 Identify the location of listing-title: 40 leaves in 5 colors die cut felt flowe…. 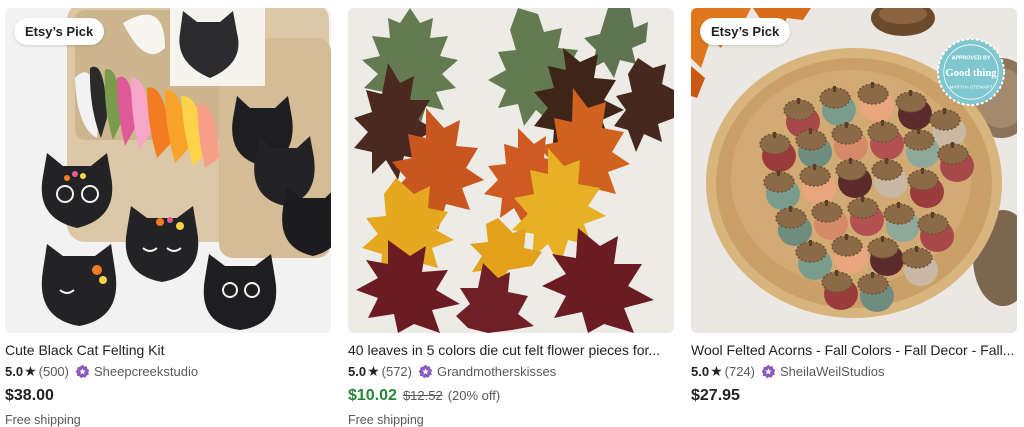
(511, 350).